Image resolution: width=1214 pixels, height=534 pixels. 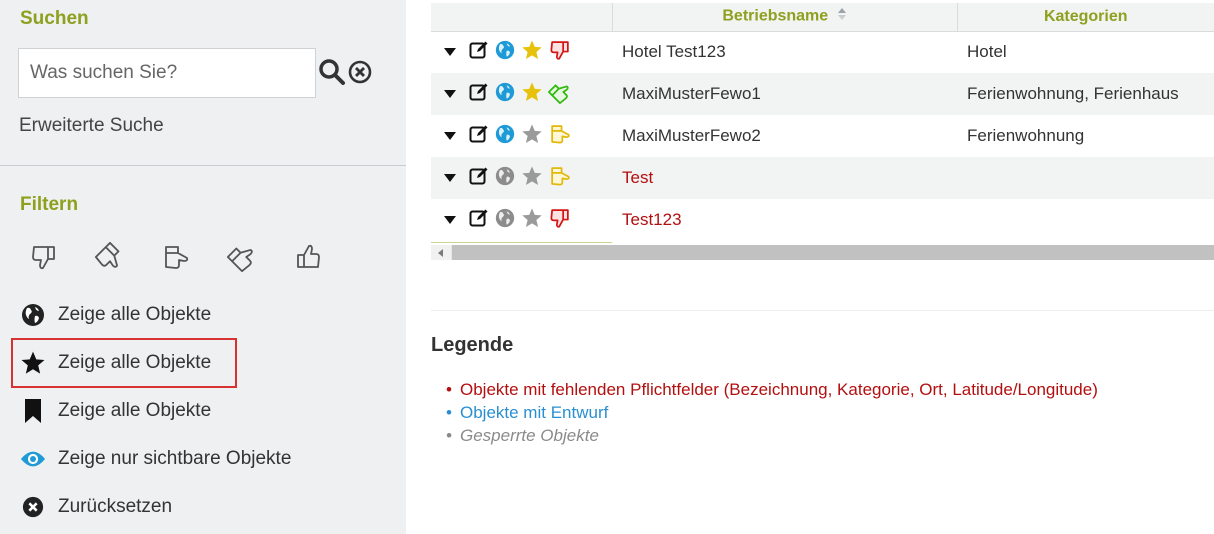 I want to click on column-header-actions, so click(x=522, y=17).